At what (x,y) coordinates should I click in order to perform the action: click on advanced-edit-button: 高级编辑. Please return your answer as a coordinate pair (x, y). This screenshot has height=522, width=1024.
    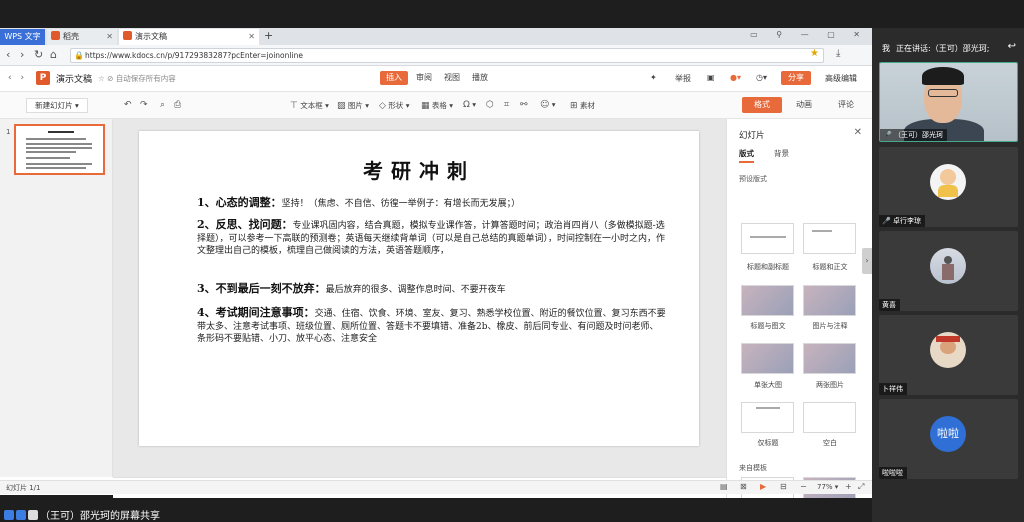
    Looking at the image, I should click on (841, 78).